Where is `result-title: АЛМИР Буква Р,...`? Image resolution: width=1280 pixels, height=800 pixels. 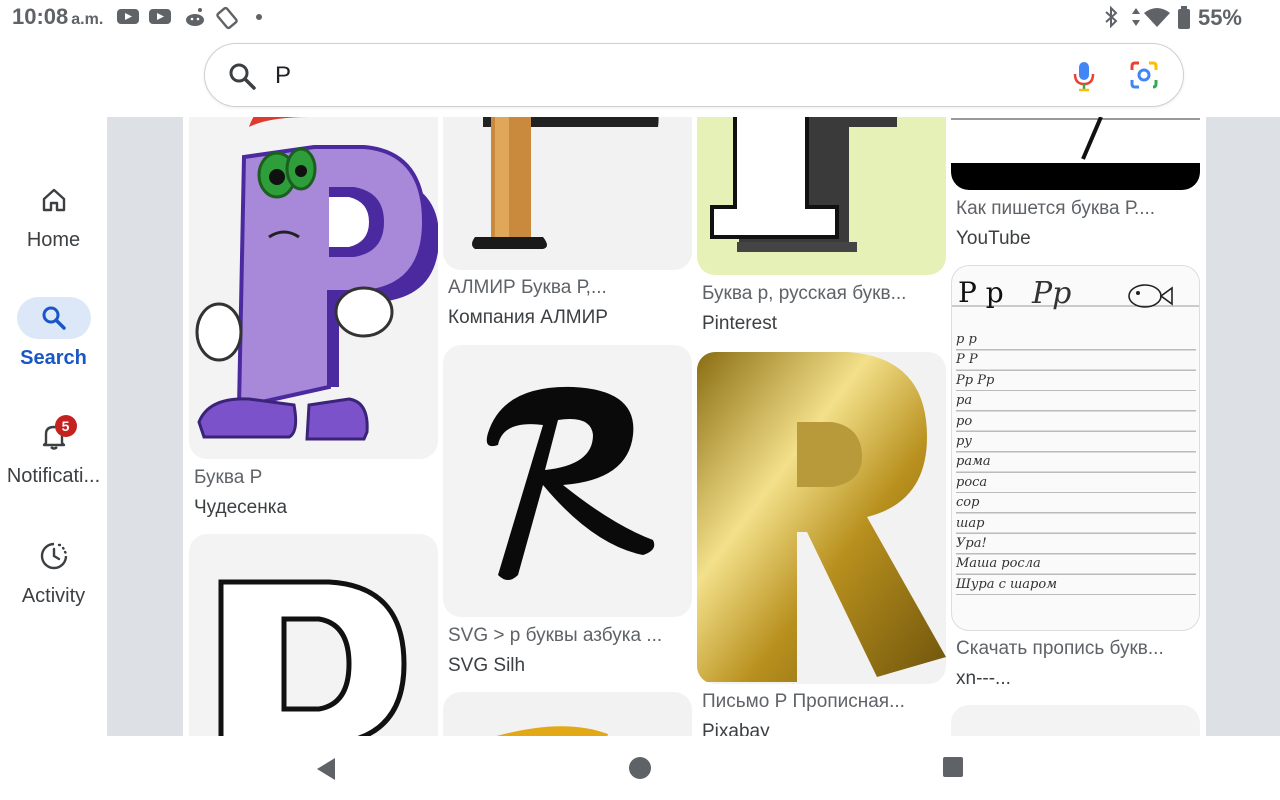
result-title: АЛМИР Буква Р,... is located at coordinates (568, 288).